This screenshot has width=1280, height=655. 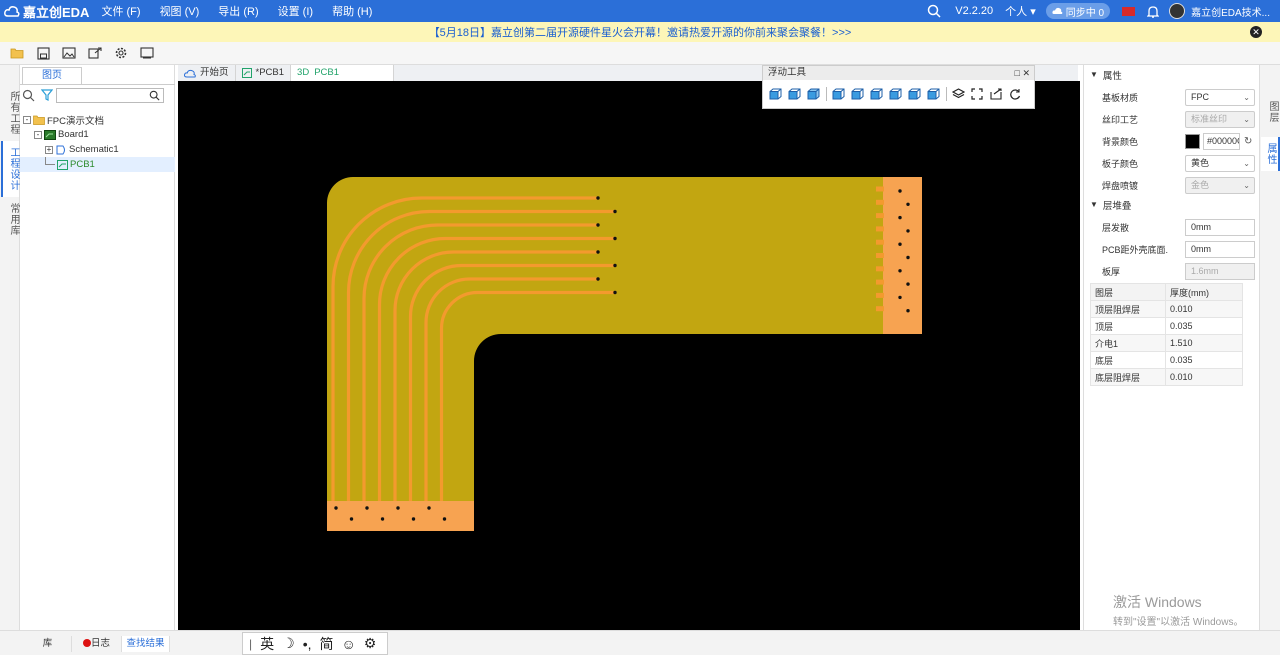 I want to click on table-header: 厚度(mm), so click(x=1204, y=292).